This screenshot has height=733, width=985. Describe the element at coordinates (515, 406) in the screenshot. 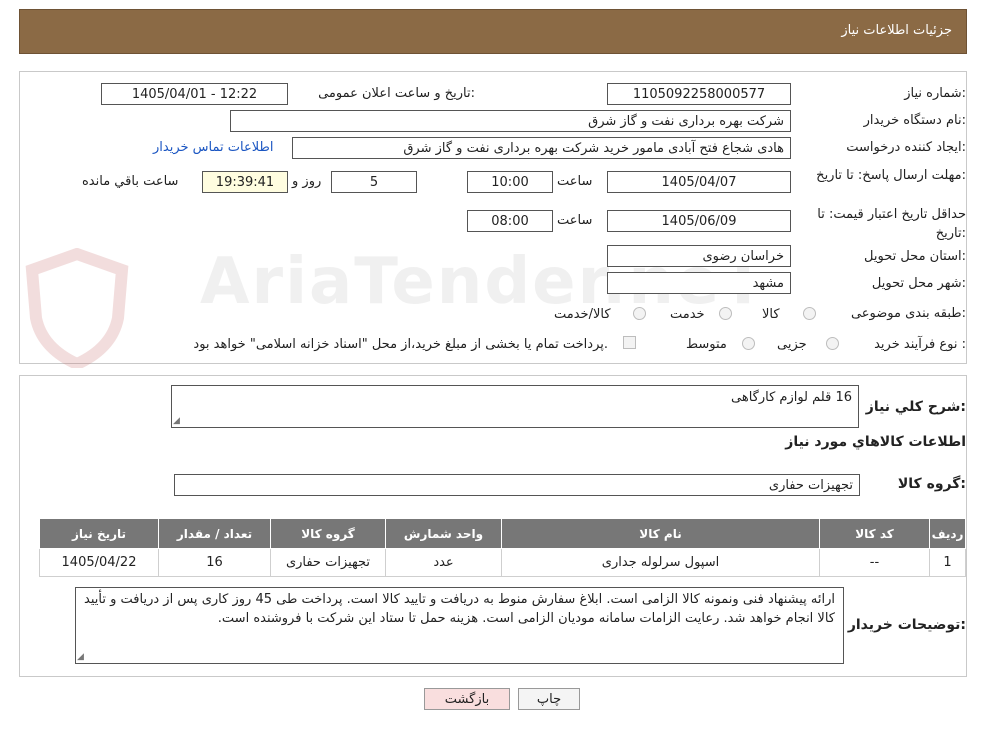

I see `summary-field: 16 قلم لوازم کارگاهی` at that location.